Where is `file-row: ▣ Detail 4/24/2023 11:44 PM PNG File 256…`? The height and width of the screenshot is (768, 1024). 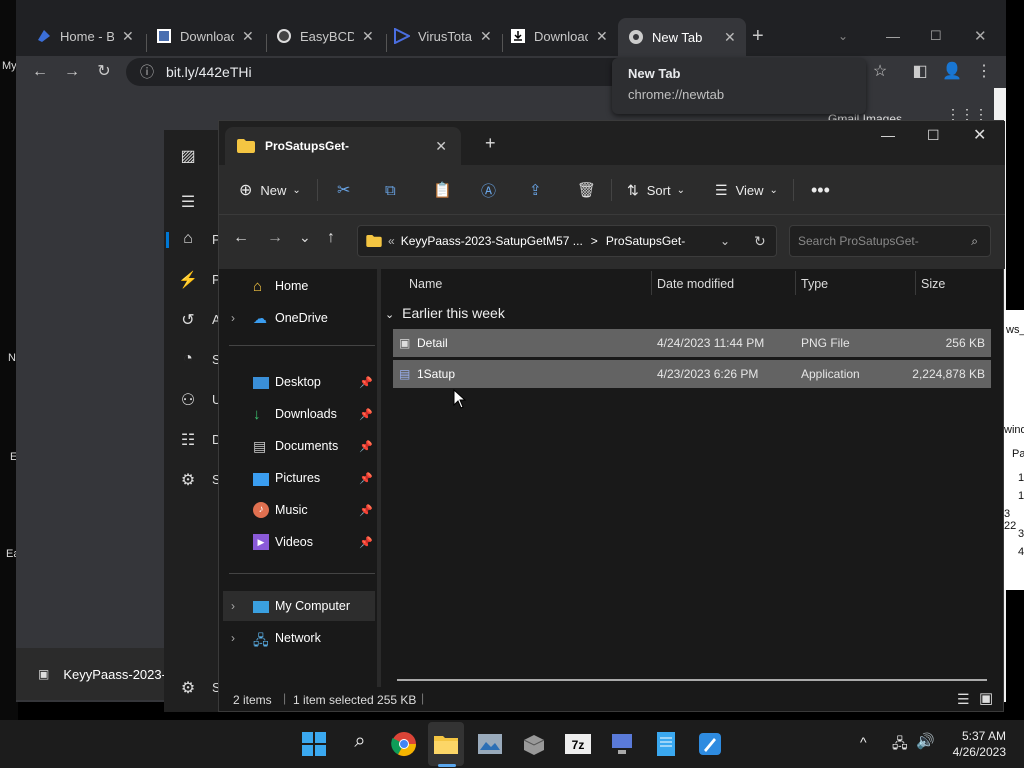 file-row: ▣ Detail 4/24/2023 11:44 PM PNG File 256… is located at coordinates (692, 343).